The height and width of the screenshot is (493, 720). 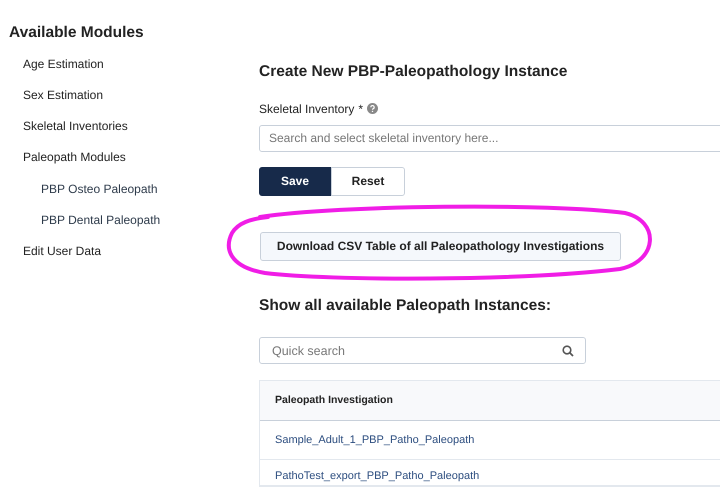 I want to click on sidebar-link: Sex Estimation, so click(x=129, y=104).